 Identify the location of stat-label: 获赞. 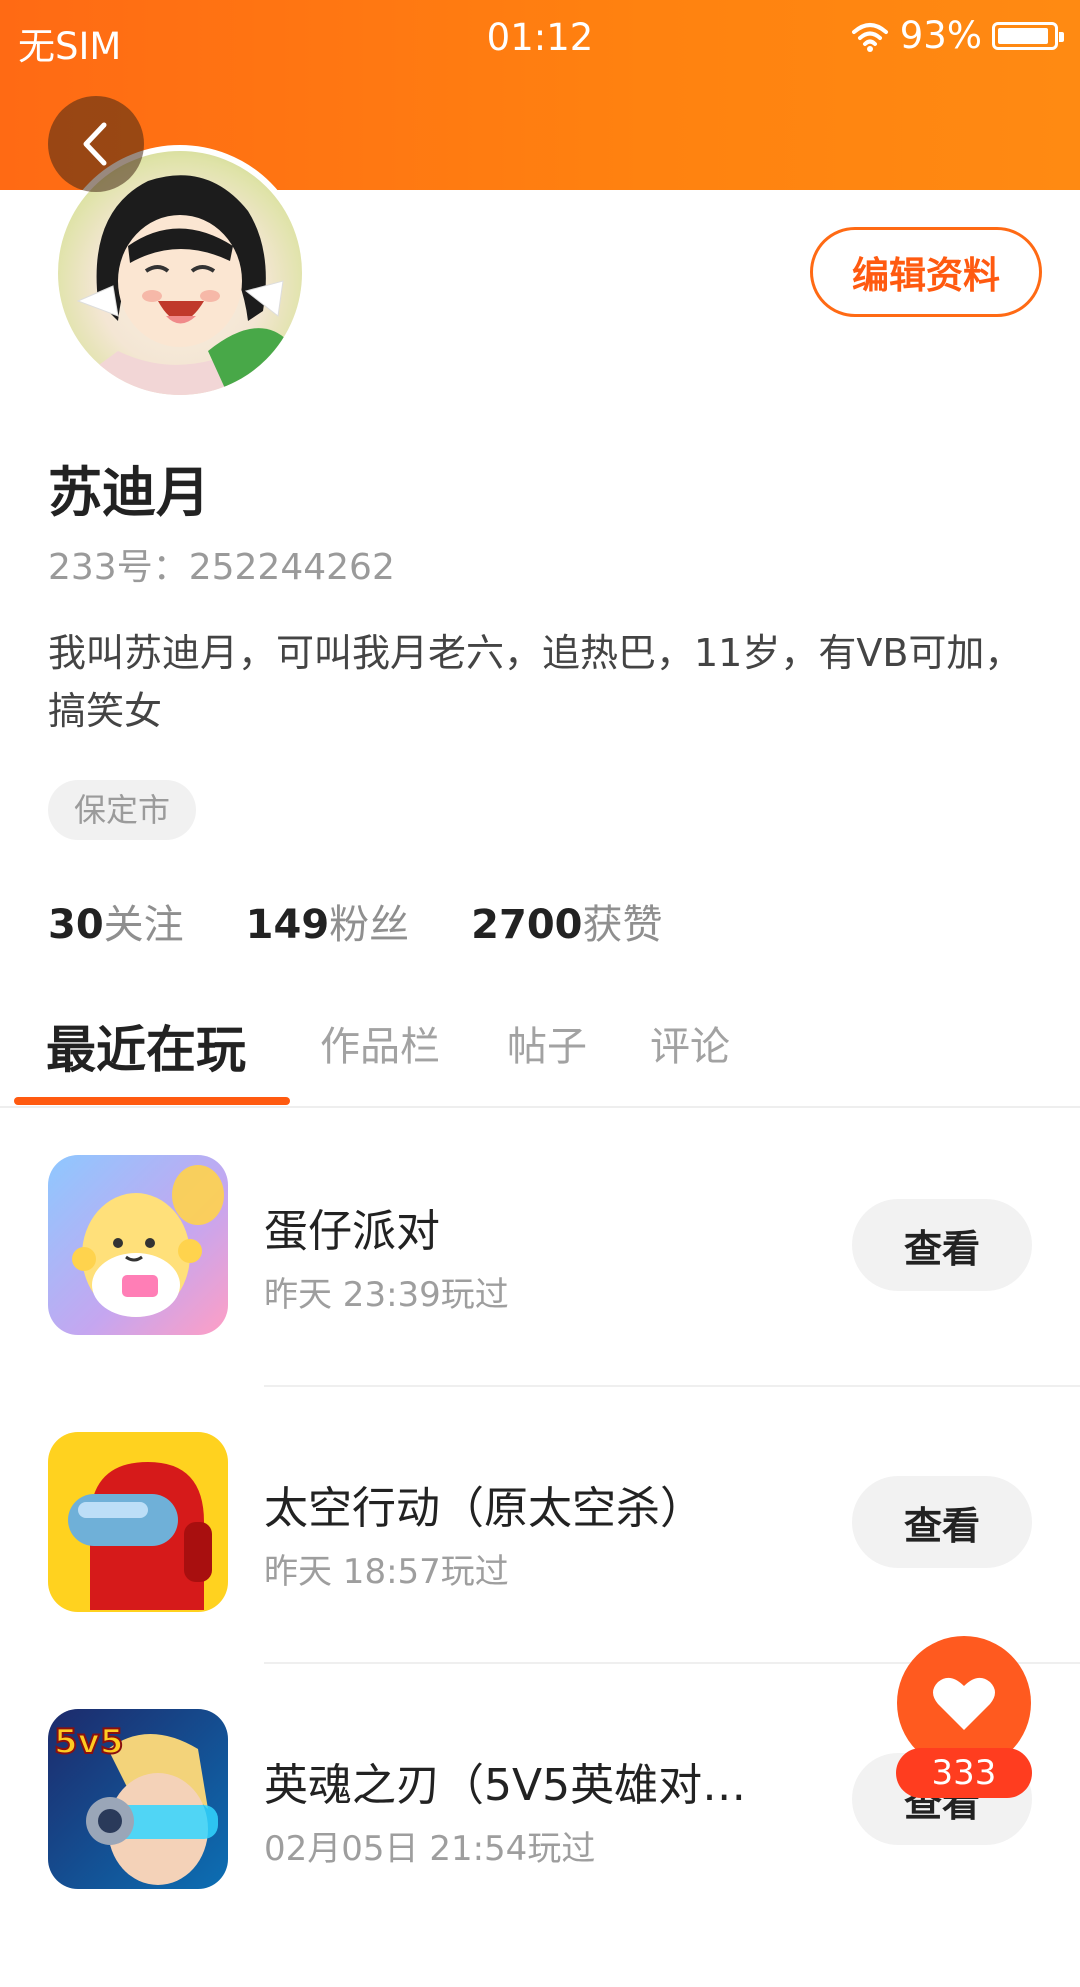
(622, 925).